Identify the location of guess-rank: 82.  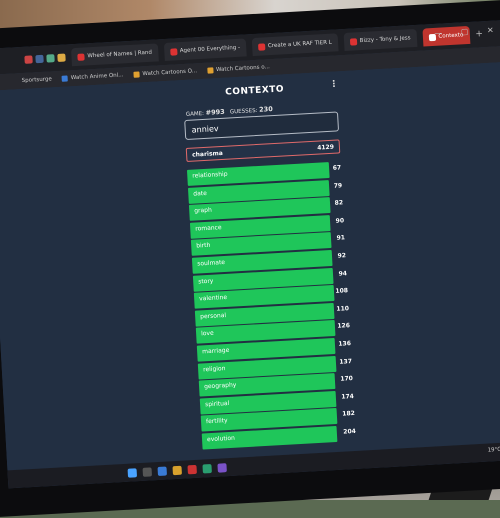
(339, 203).